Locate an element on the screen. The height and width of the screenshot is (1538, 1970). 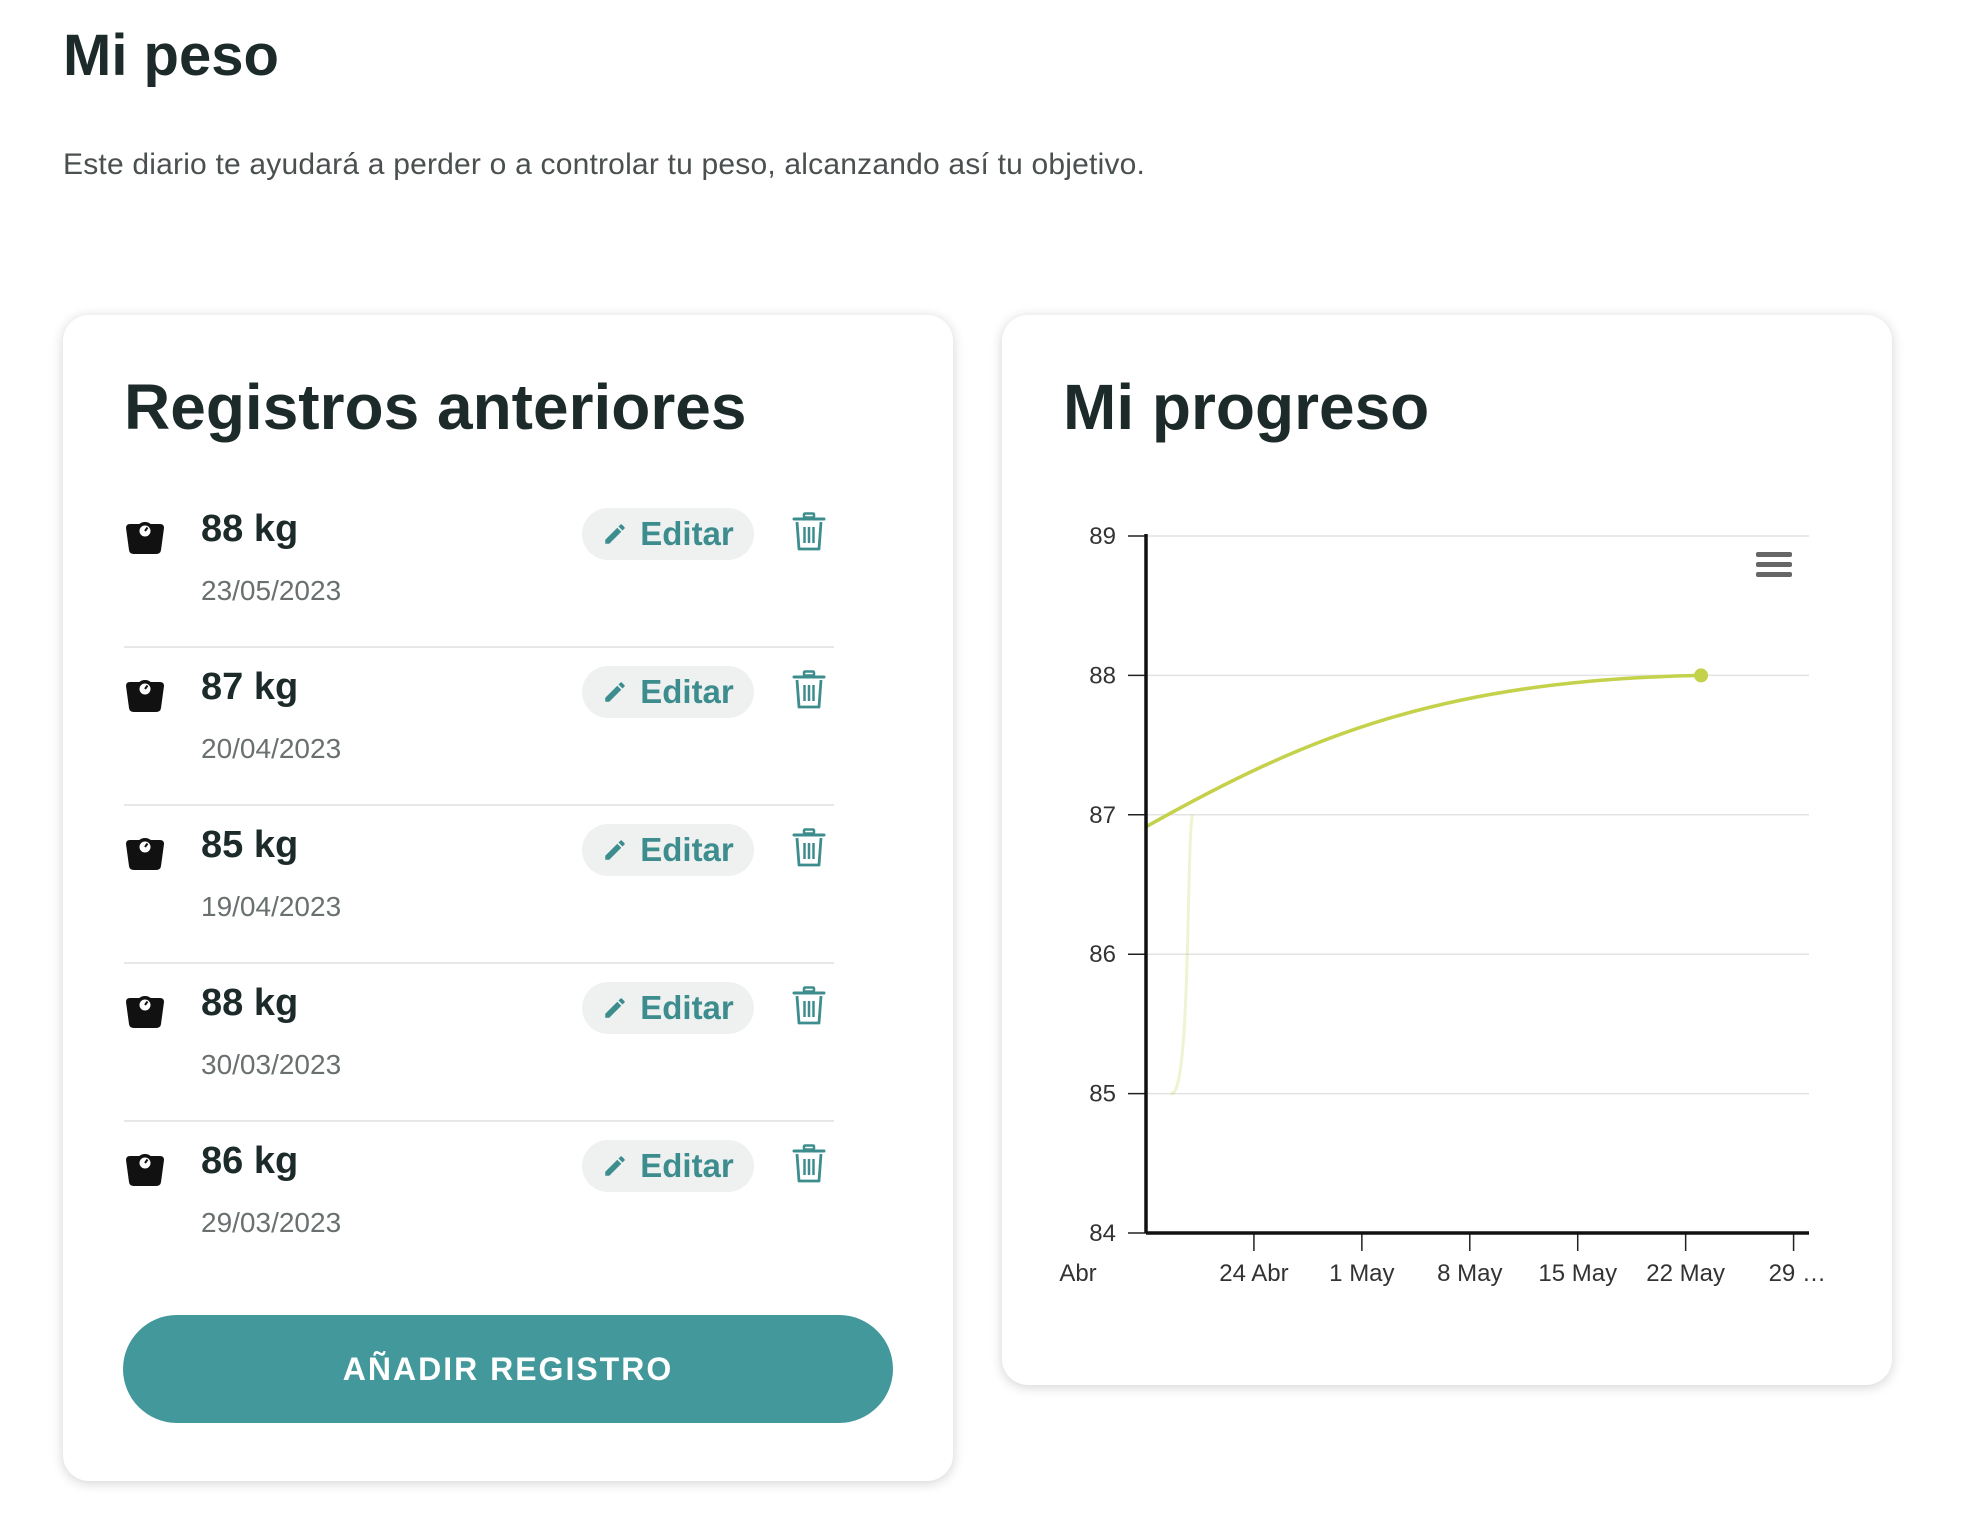
x-tick-label: 24 Abr is located at coordinates (1253, 1273).